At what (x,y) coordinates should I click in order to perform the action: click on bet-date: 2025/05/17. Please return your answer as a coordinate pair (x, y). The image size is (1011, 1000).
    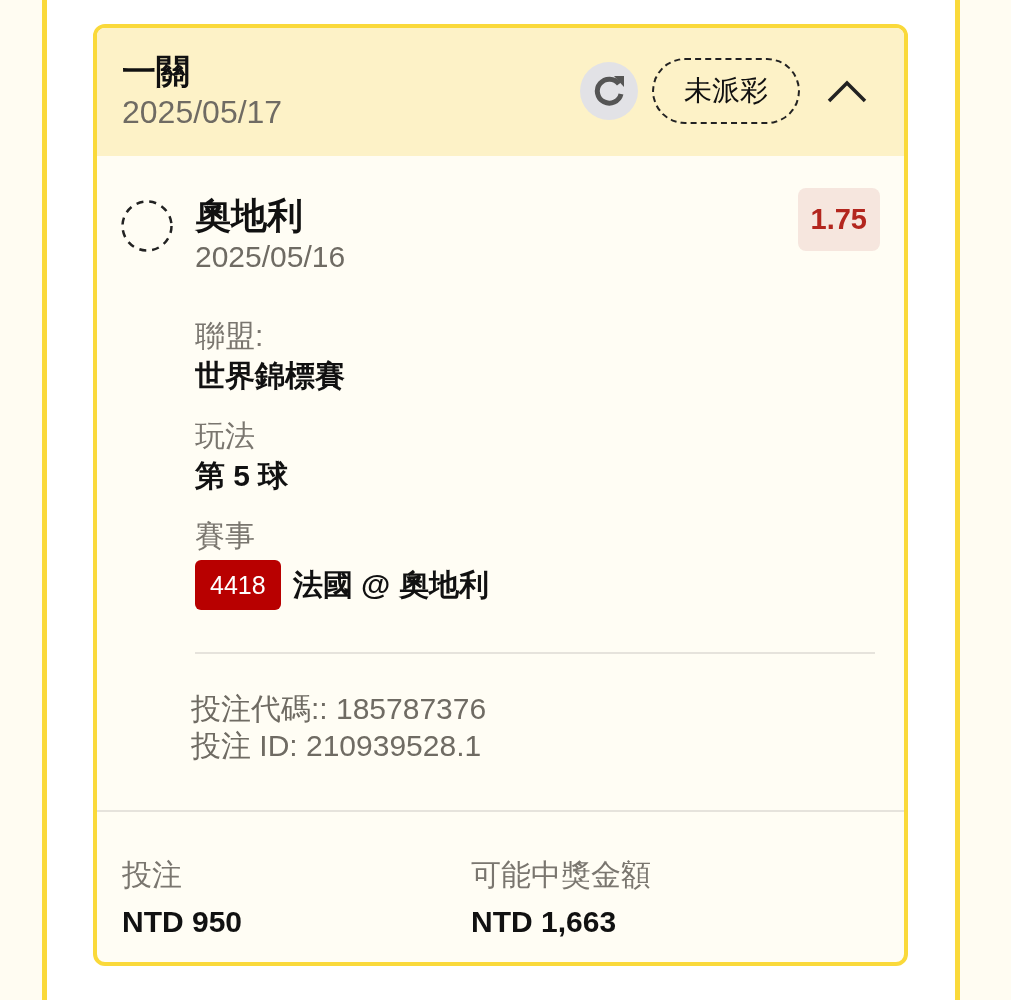
    Looking at the image, I should click on (203, 112).